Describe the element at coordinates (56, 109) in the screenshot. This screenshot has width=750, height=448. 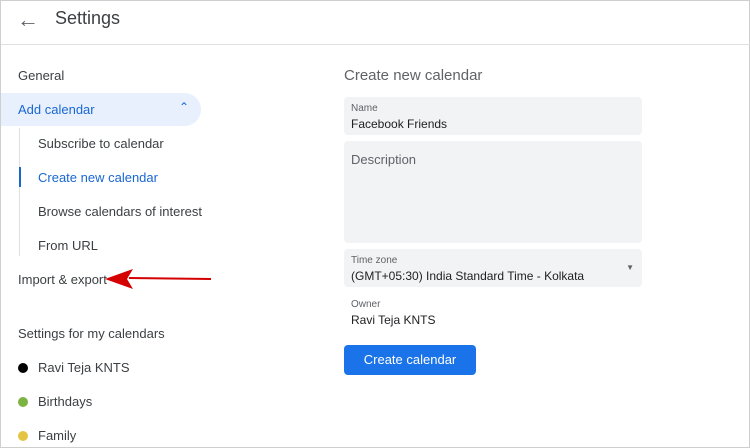
I see `sidebar-item-label: Add calendar` at that location.